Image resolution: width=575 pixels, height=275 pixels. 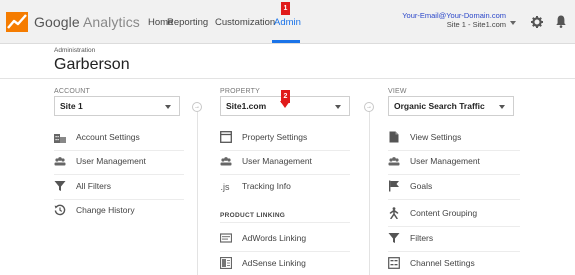 What do you see at coordinates (92, 64) in the screenshot?
I see `page-title: Garberson` at bounding box center [92, 64].